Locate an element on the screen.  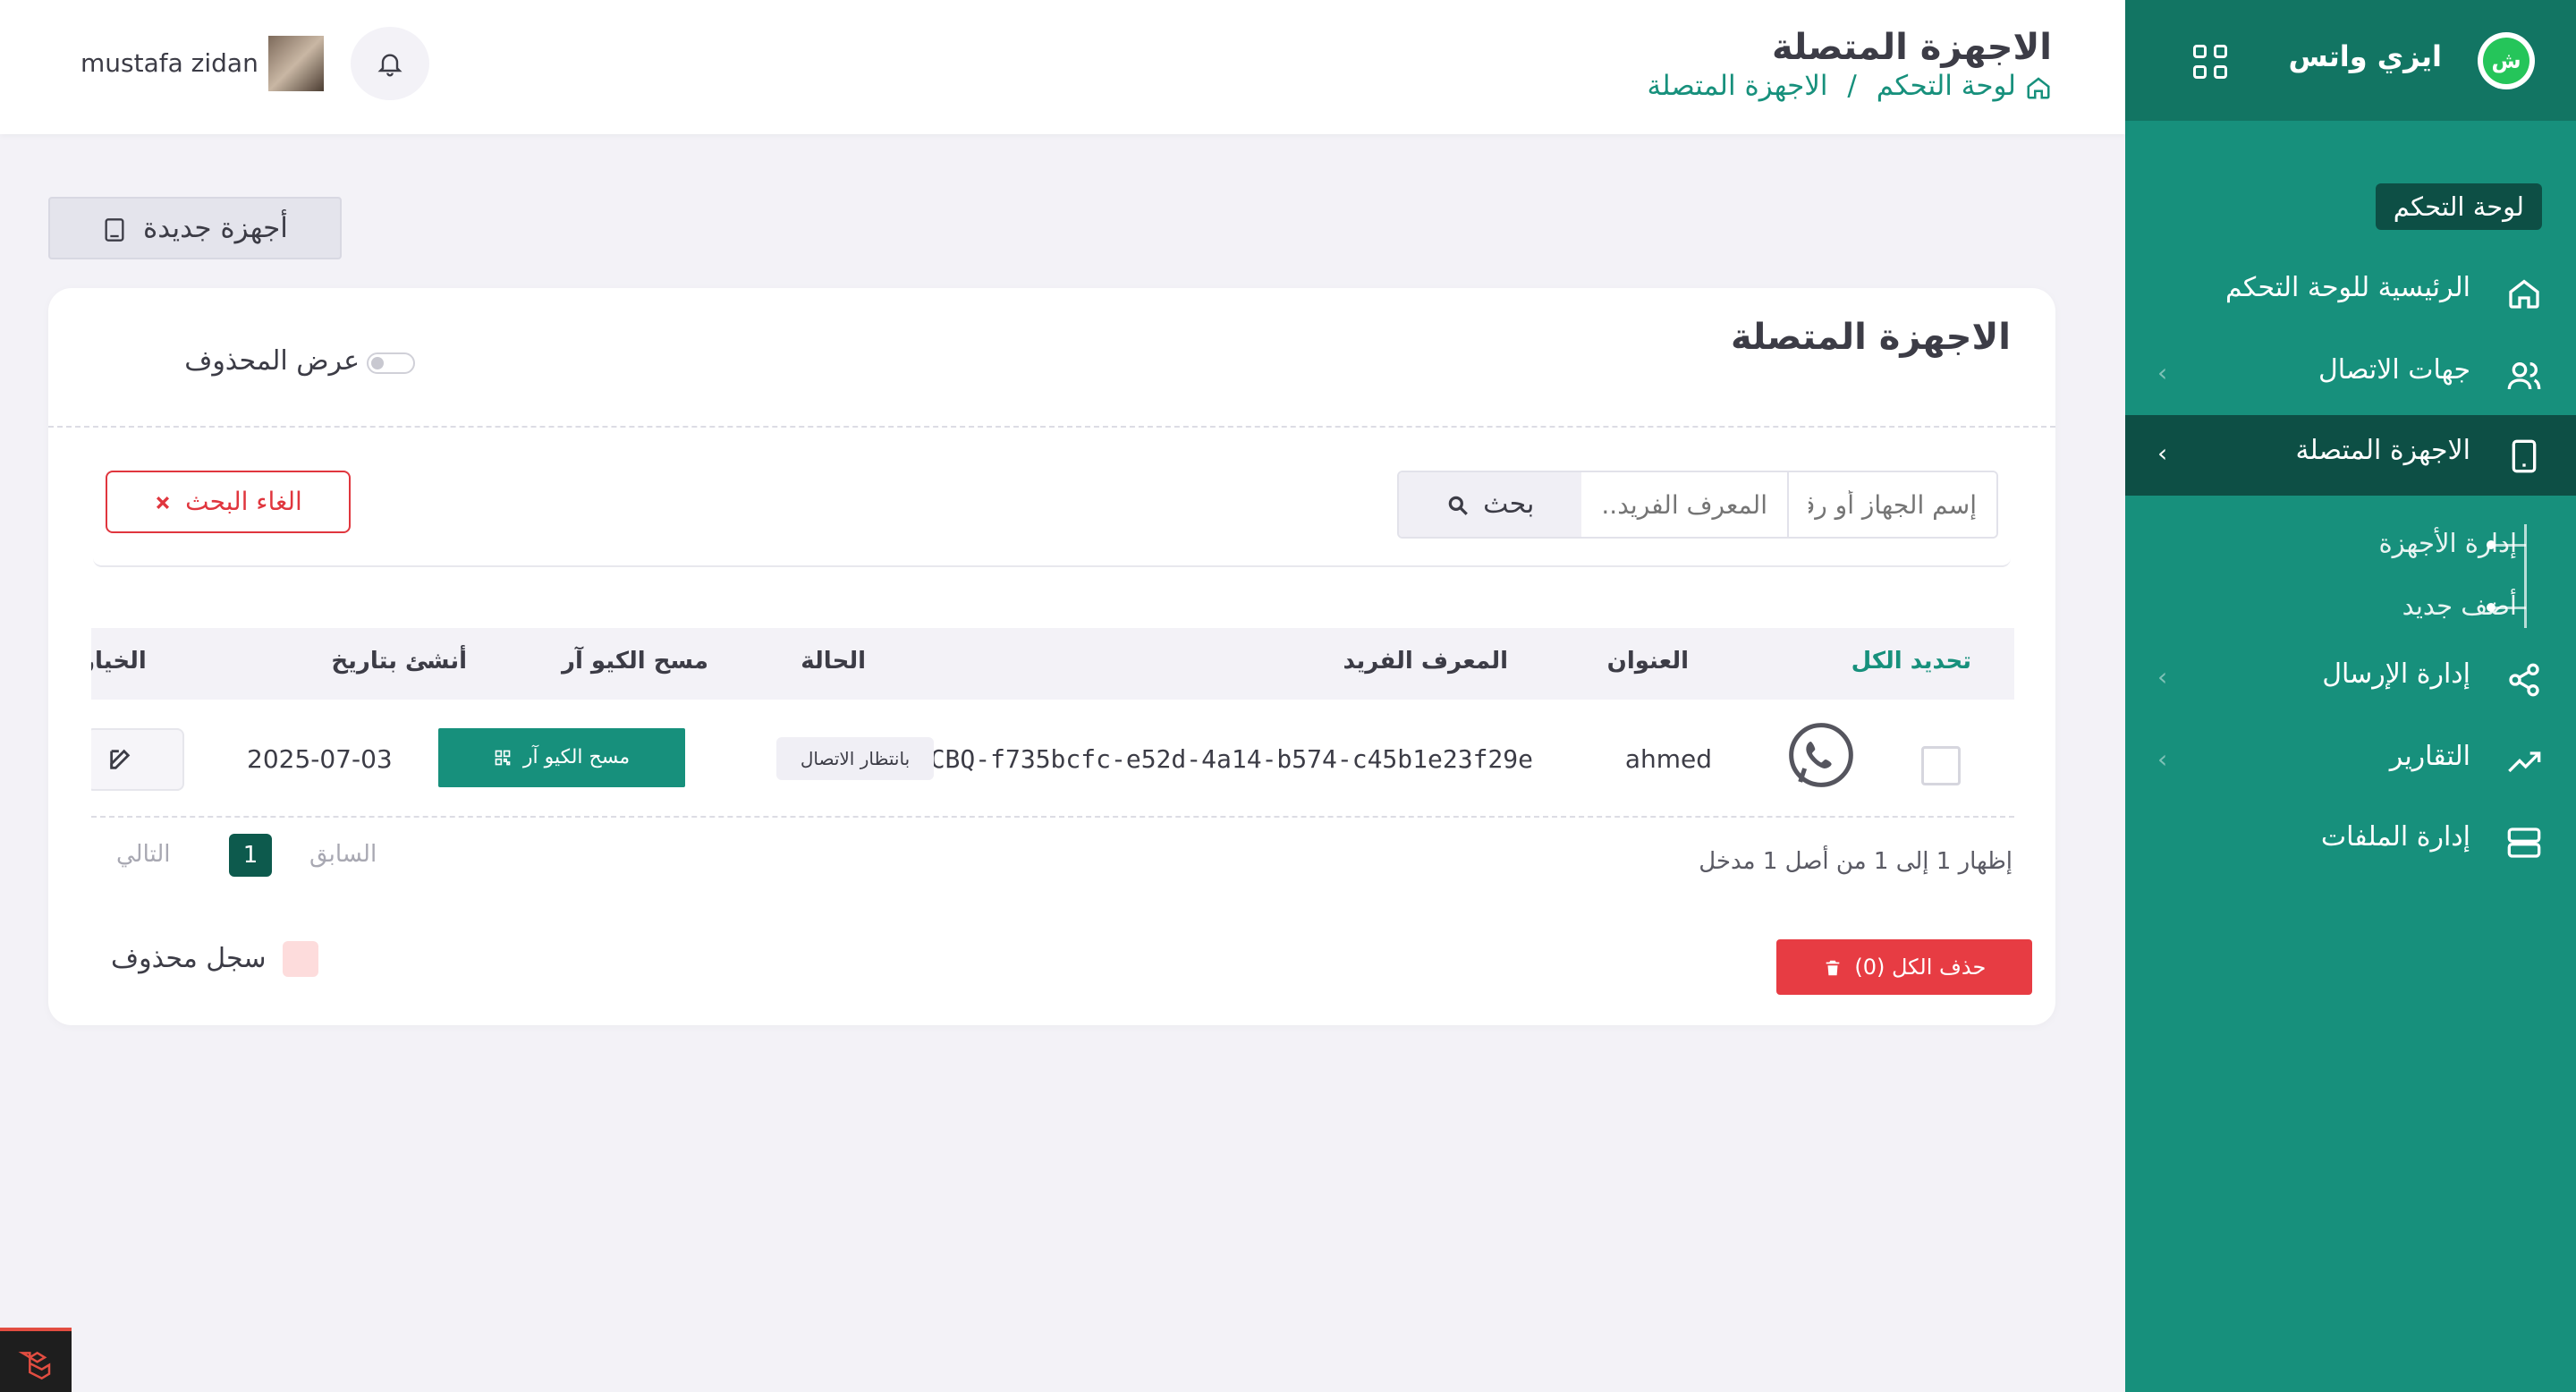
server-icon is located at coordinates (2524, 843).